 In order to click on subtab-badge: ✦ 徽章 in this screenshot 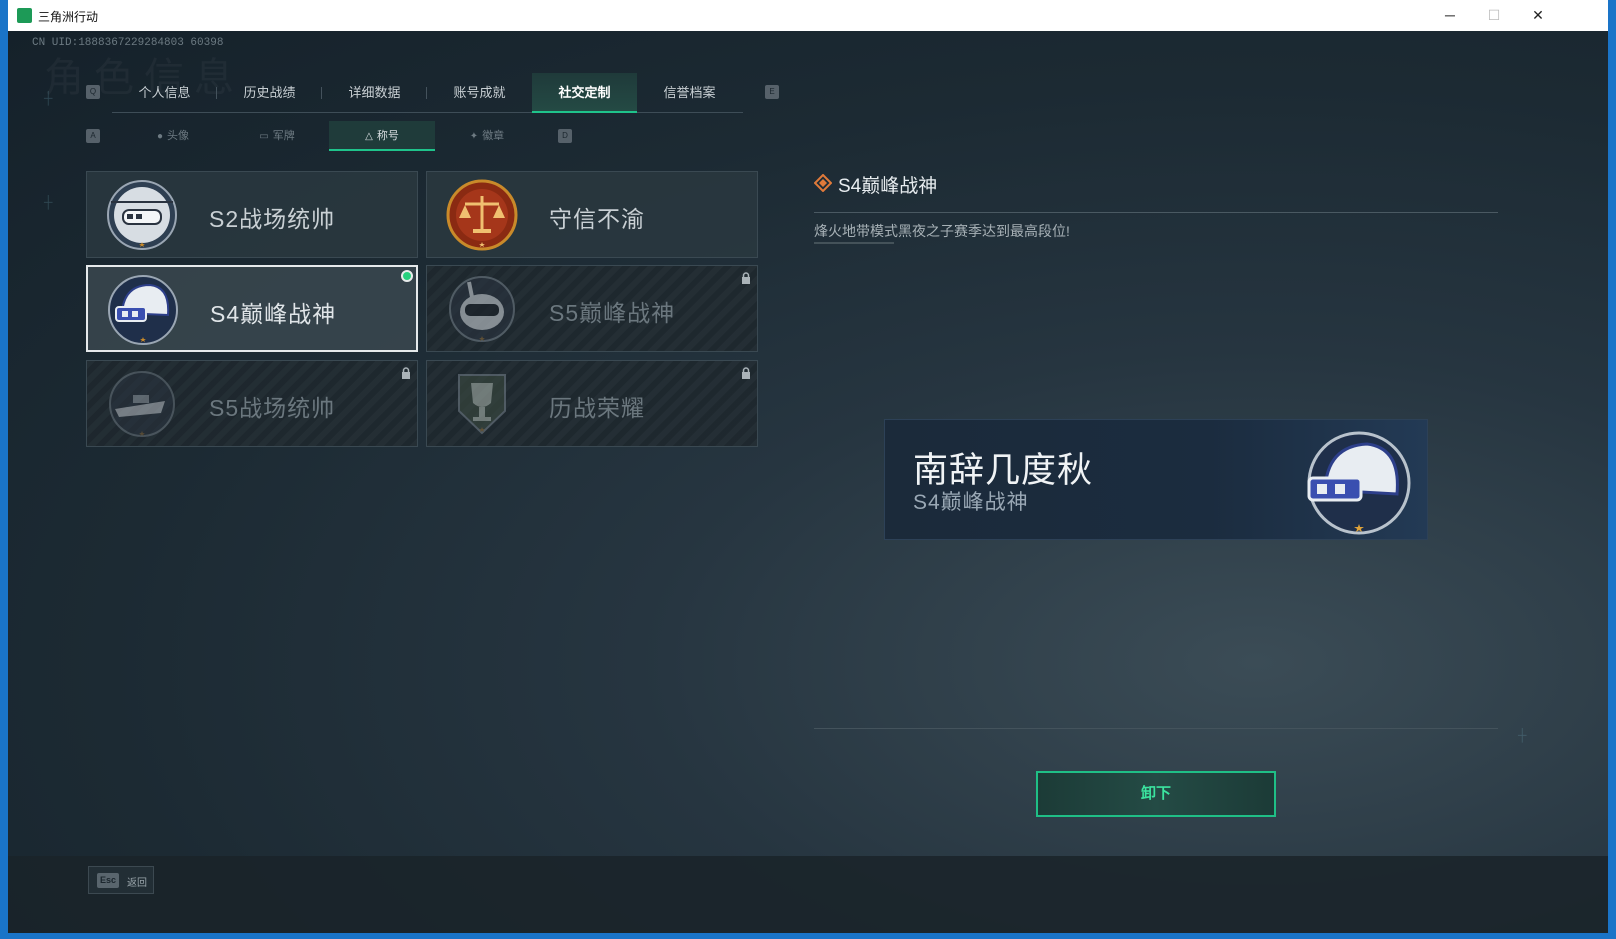, I will do `click(487, 136)`.